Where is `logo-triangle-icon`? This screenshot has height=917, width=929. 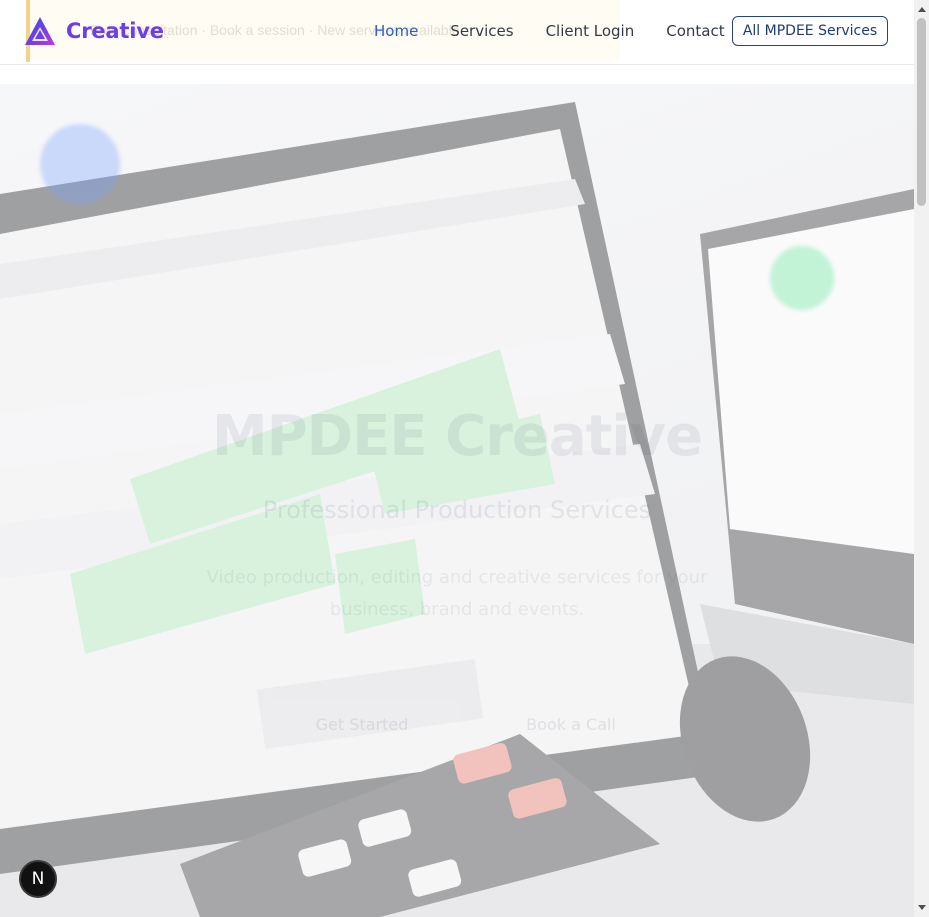 logo-triangle-icon is located at coordinates (40, 31).